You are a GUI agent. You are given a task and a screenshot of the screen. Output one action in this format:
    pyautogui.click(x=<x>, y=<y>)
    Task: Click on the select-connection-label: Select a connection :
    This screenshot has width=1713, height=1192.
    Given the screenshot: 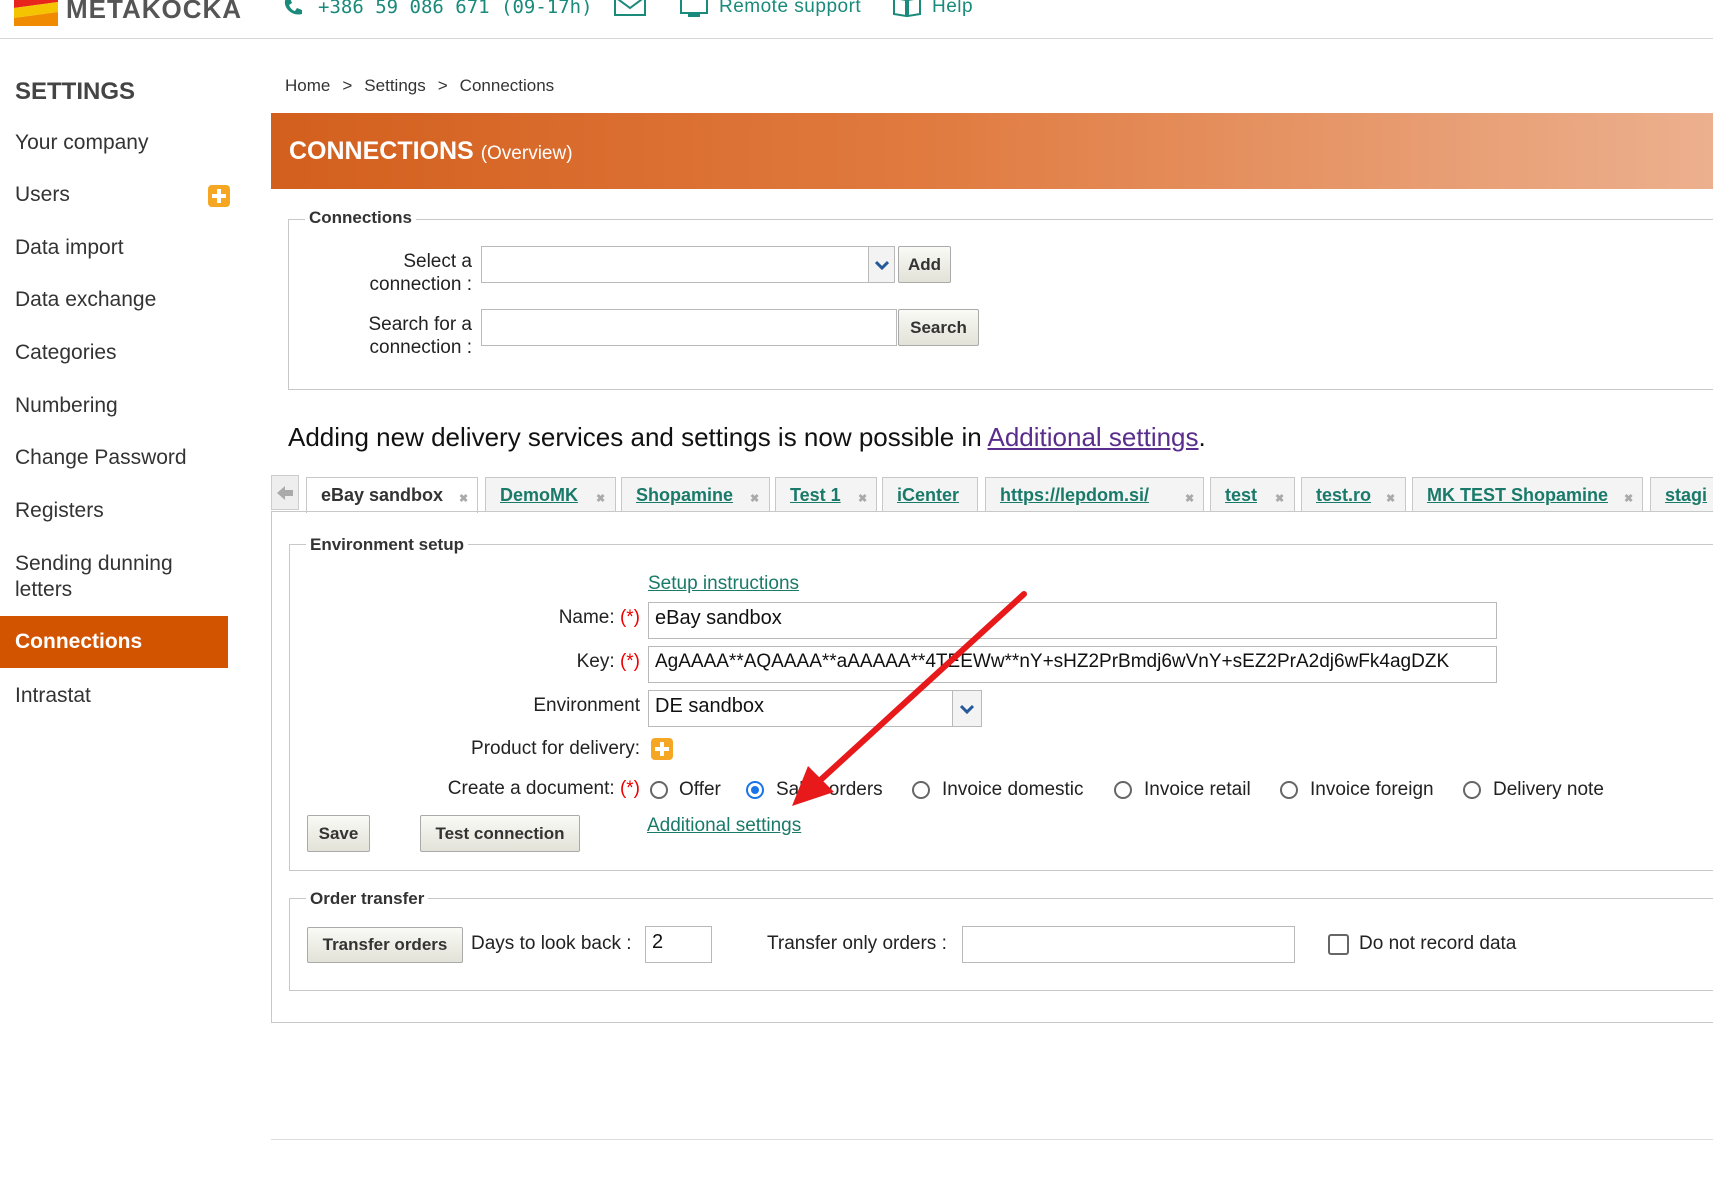 What is the action you would take?
    pyautogui.click(x=401, y=273)
    